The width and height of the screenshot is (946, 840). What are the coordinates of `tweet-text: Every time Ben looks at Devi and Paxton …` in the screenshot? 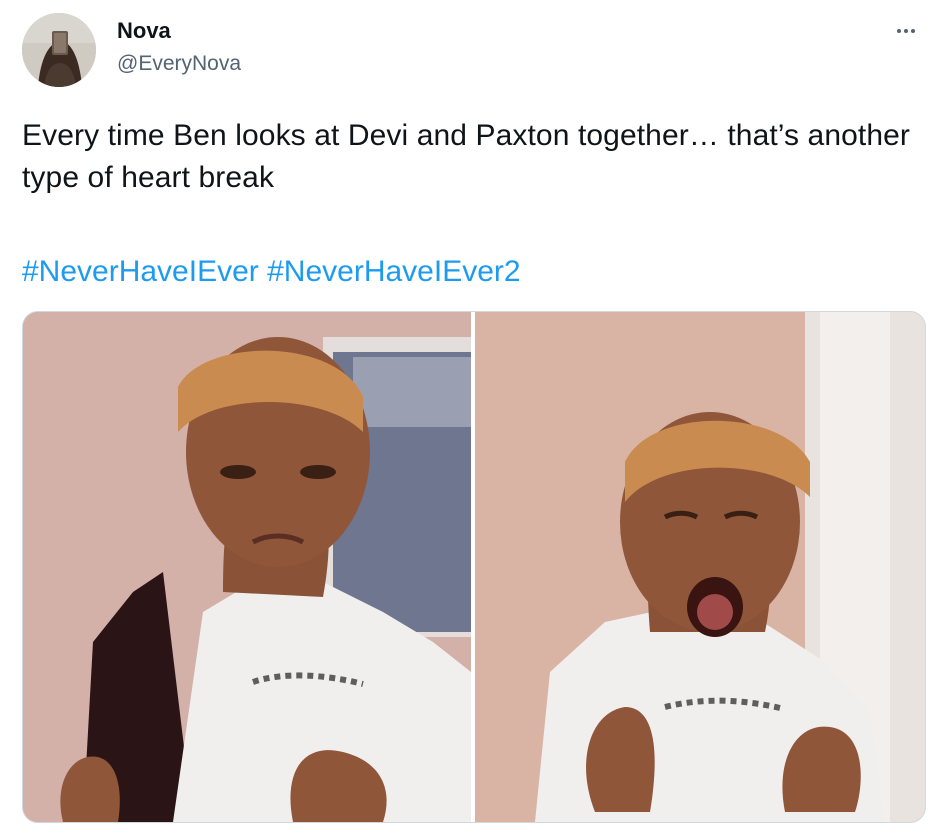 It's located at (466, 156).